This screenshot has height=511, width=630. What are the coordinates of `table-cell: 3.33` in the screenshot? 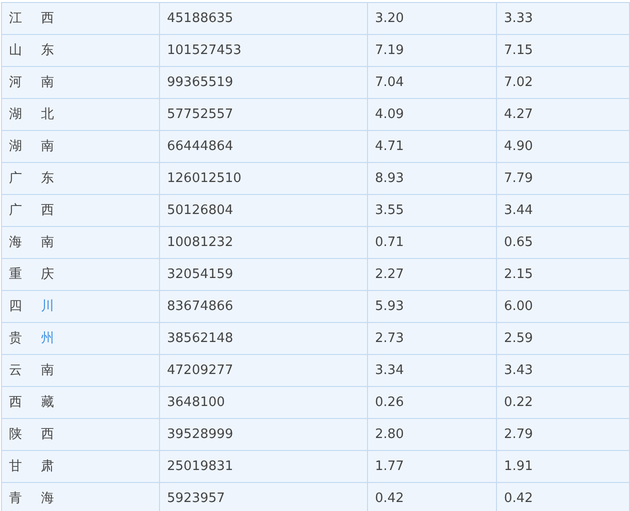 It's located at (563, 18).